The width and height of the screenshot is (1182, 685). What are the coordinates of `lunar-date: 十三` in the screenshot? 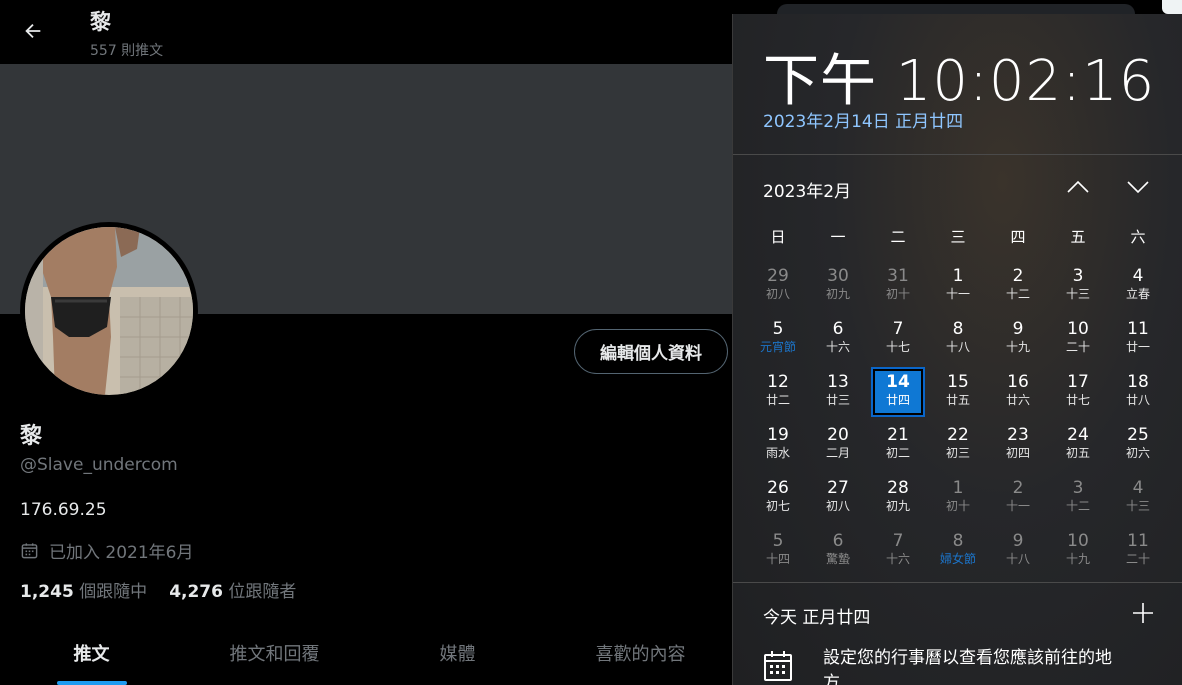 It's located at (1137, 506).